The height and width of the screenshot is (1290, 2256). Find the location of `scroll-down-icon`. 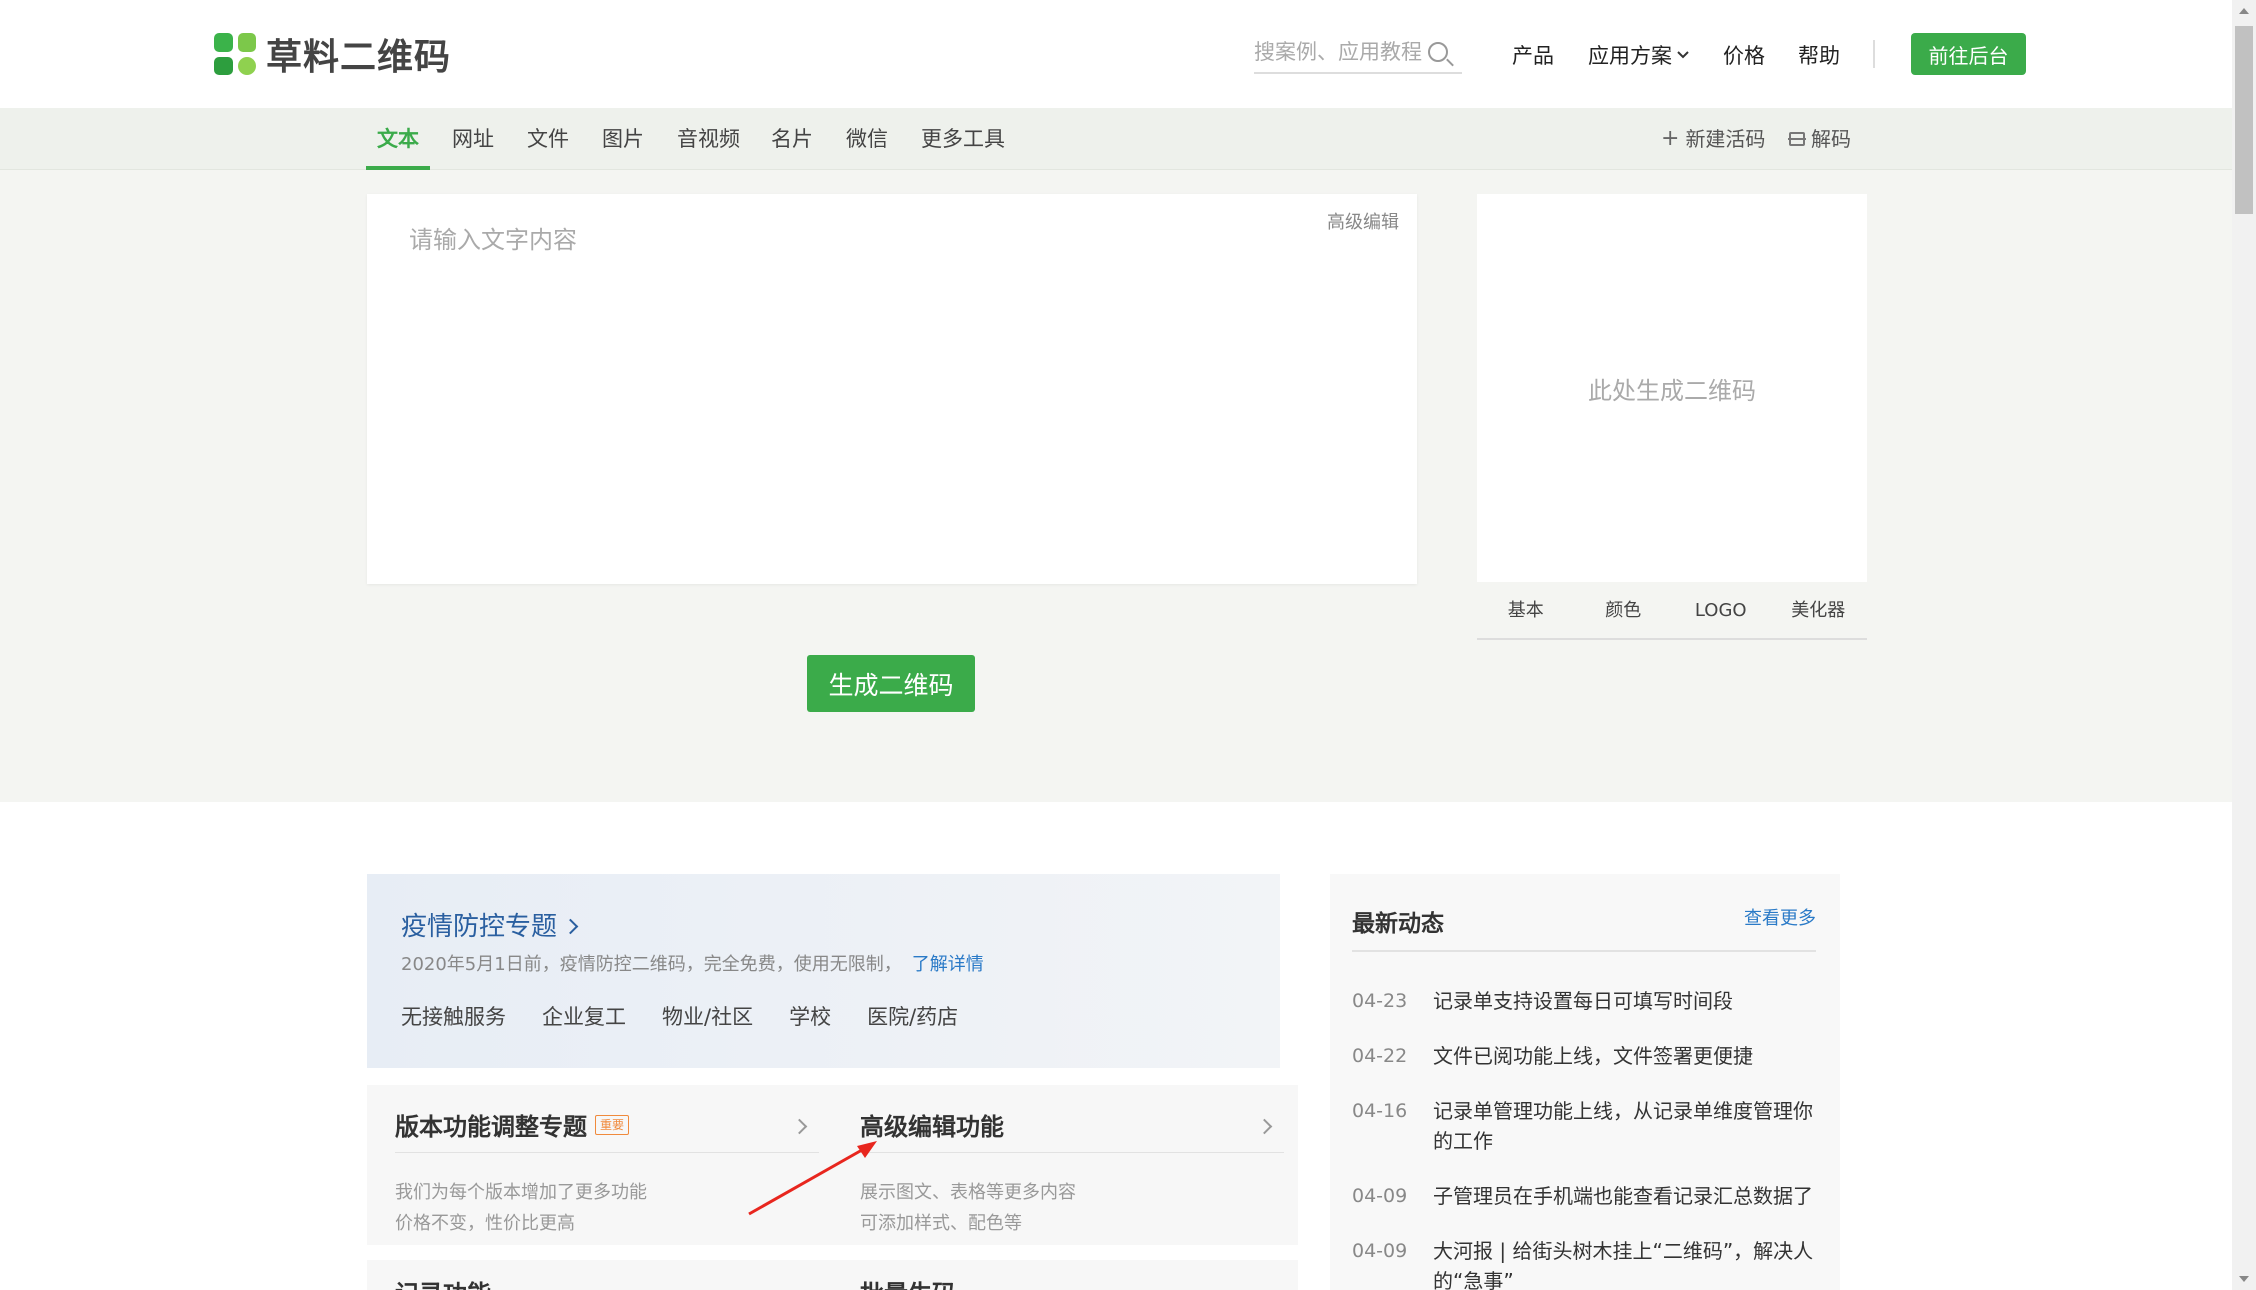

scroll-down-icon is located at coordinates (2244, 1279).